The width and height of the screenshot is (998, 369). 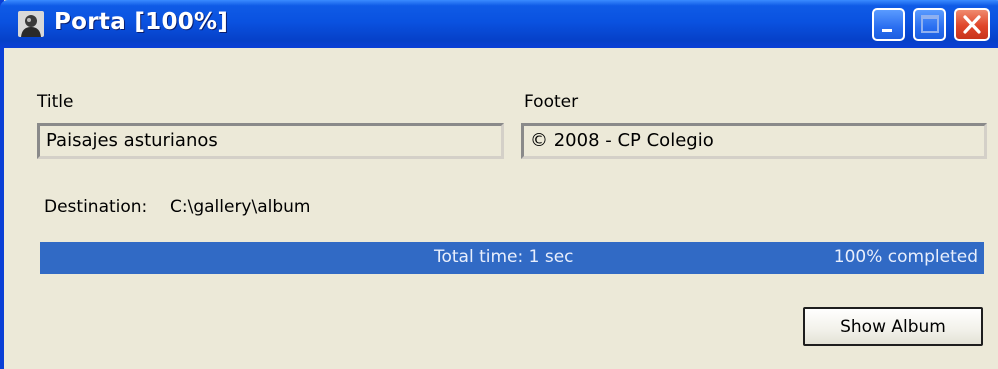 I want to click on footer-label: Footer, so click(x=551, y=102).